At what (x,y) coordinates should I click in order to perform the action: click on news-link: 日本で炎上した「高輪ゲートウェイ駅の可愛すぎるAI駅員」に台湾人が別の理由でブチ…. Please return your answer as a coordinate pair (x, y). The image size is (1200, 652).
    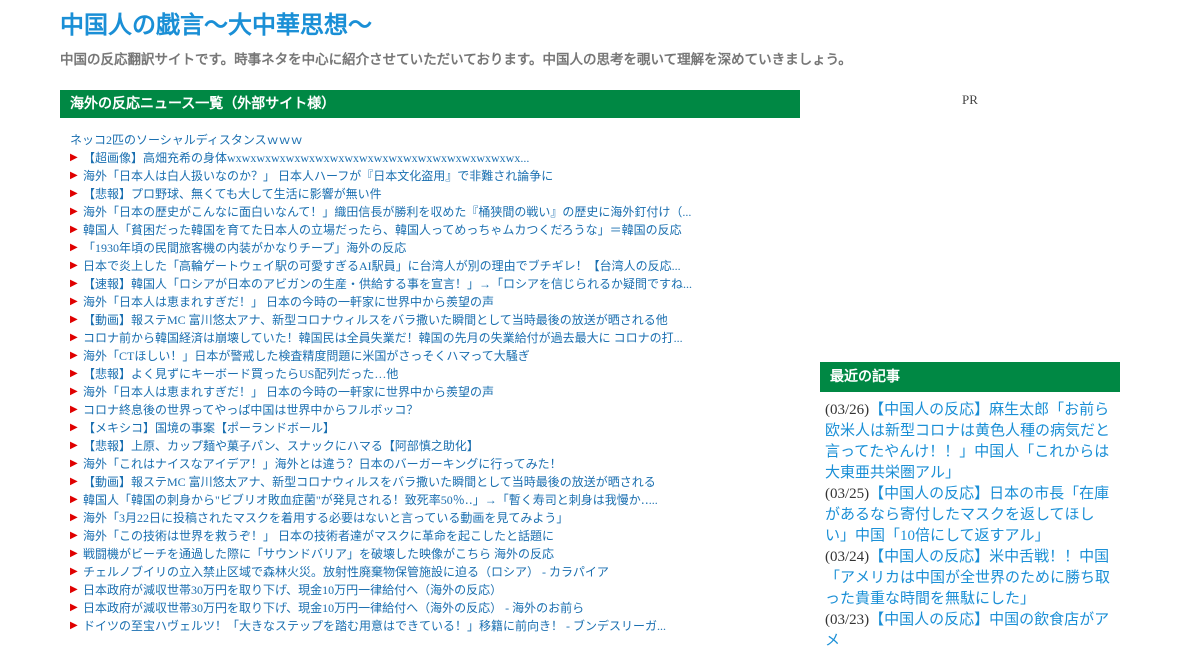
    Looking at the image, I should click on (382, 266).